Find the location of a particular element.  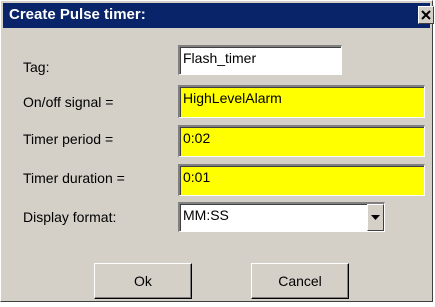

ok-button: Ok is located at coordinates (143, 281).